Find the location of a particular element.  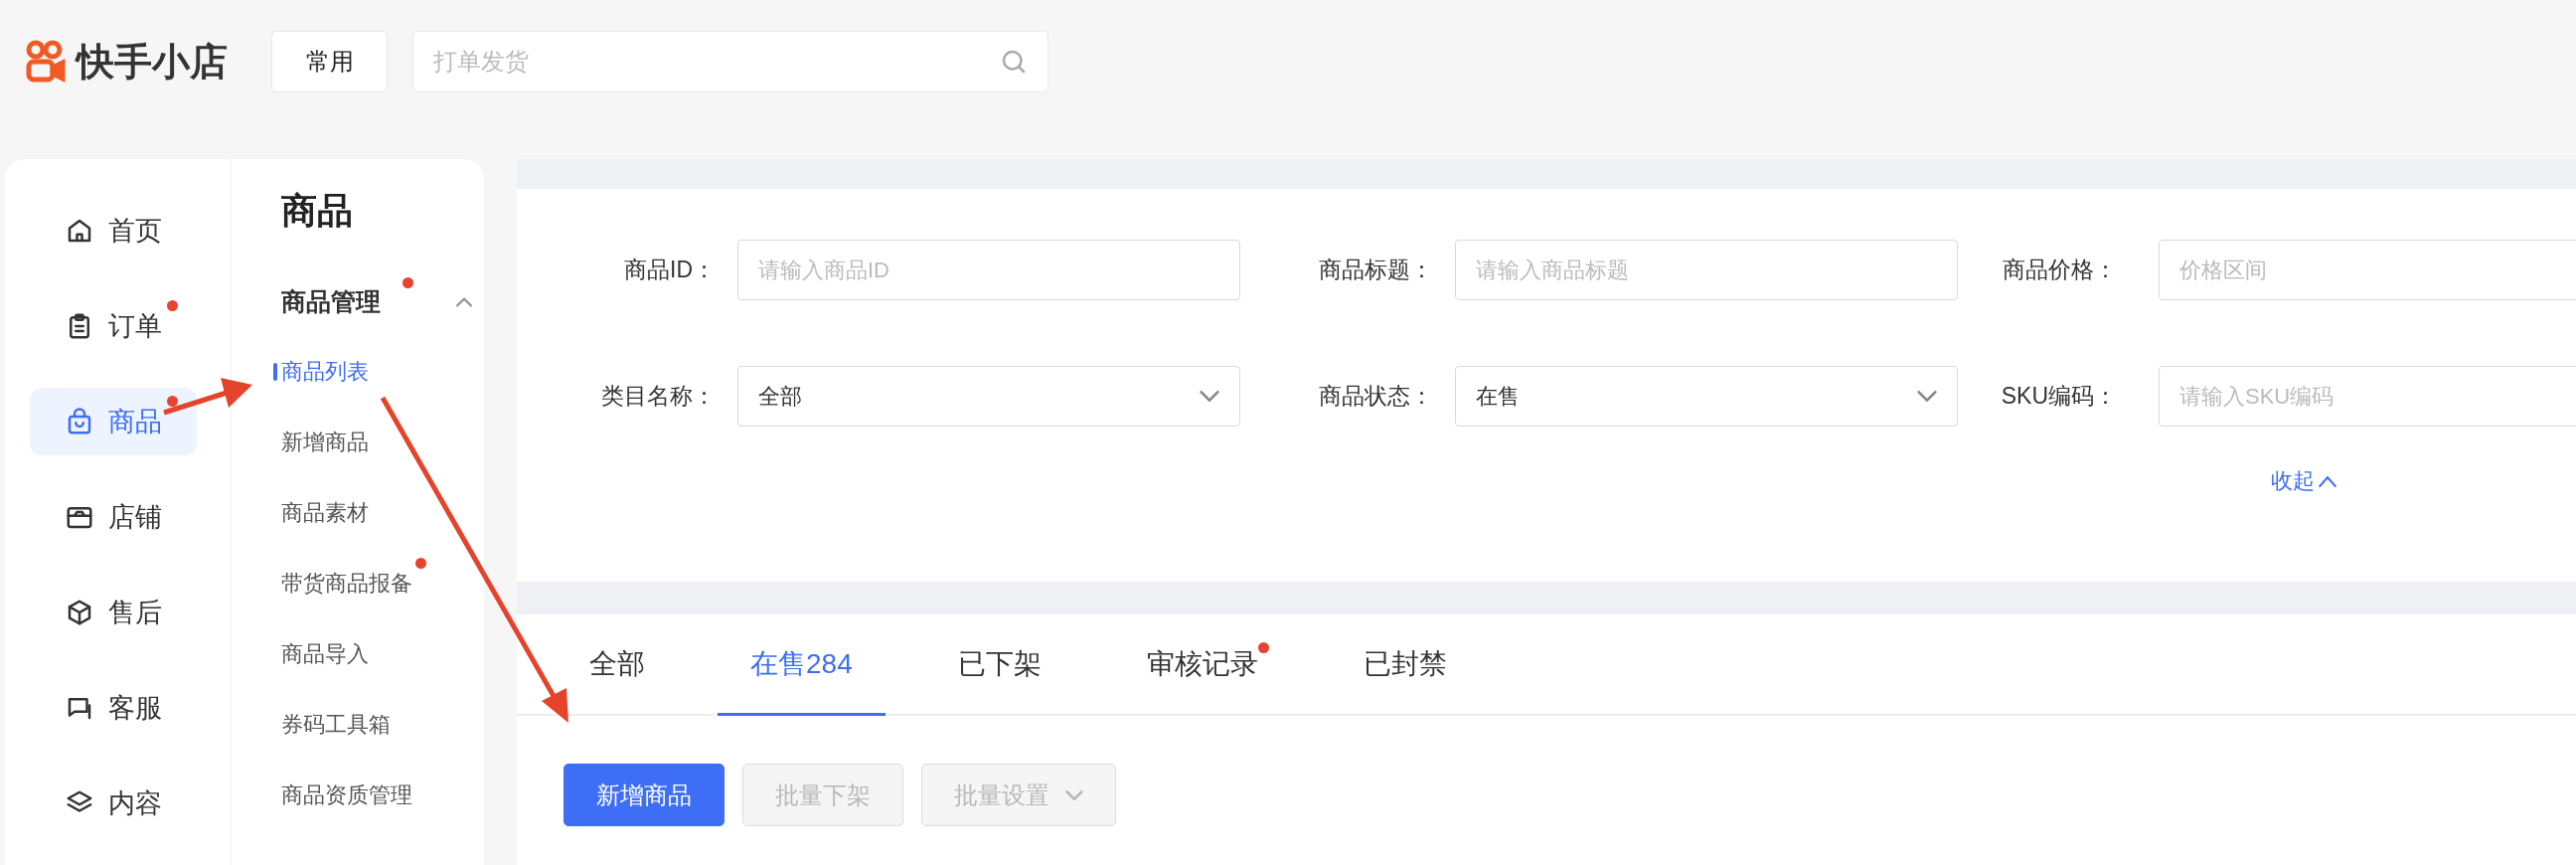

tab: 已下架 is located at coordinates (999, 665).